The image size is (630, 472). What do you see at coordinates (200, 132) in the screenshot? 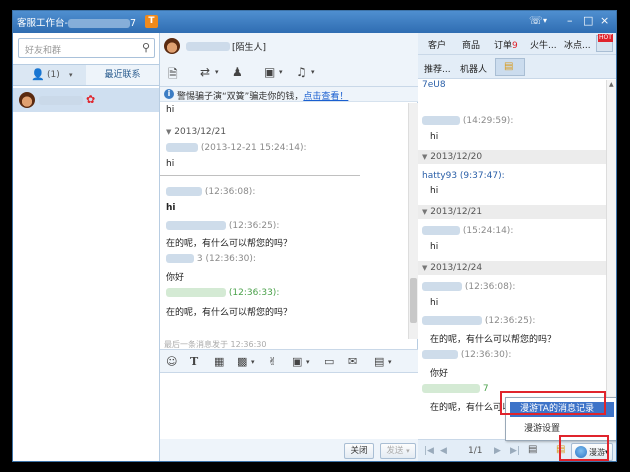
I see `day-label: 2013/12/21` at bounding box center [200, 132].